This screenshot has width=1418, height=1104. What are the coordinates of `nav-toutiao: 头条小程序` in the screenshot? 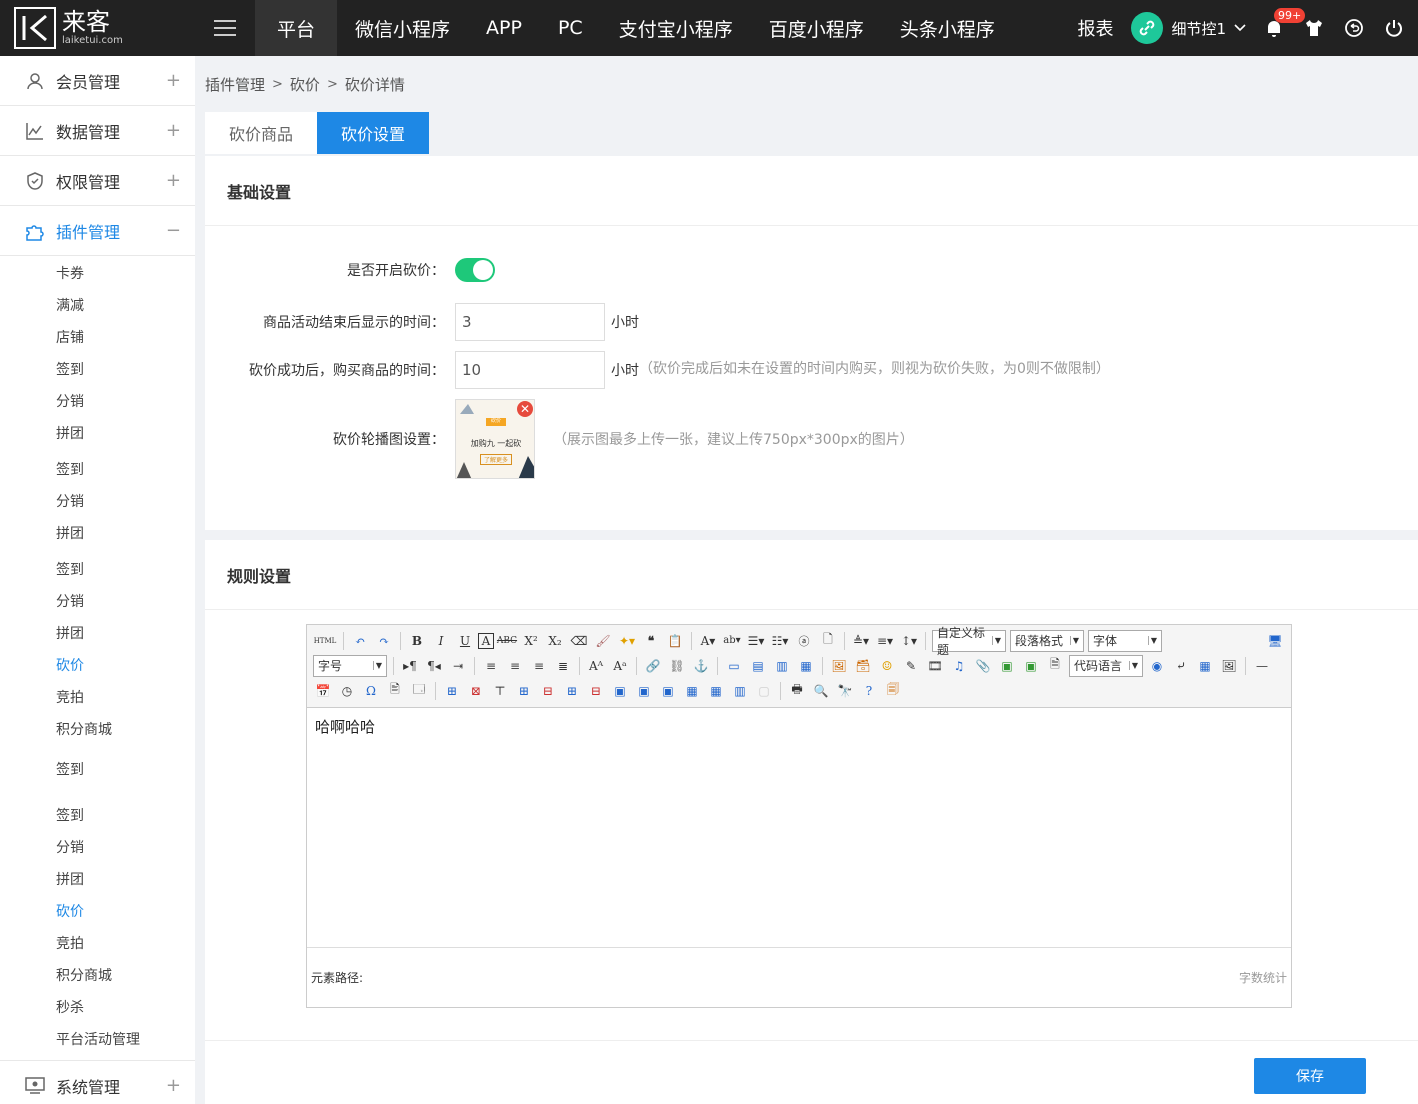 It's located at (947, 28).